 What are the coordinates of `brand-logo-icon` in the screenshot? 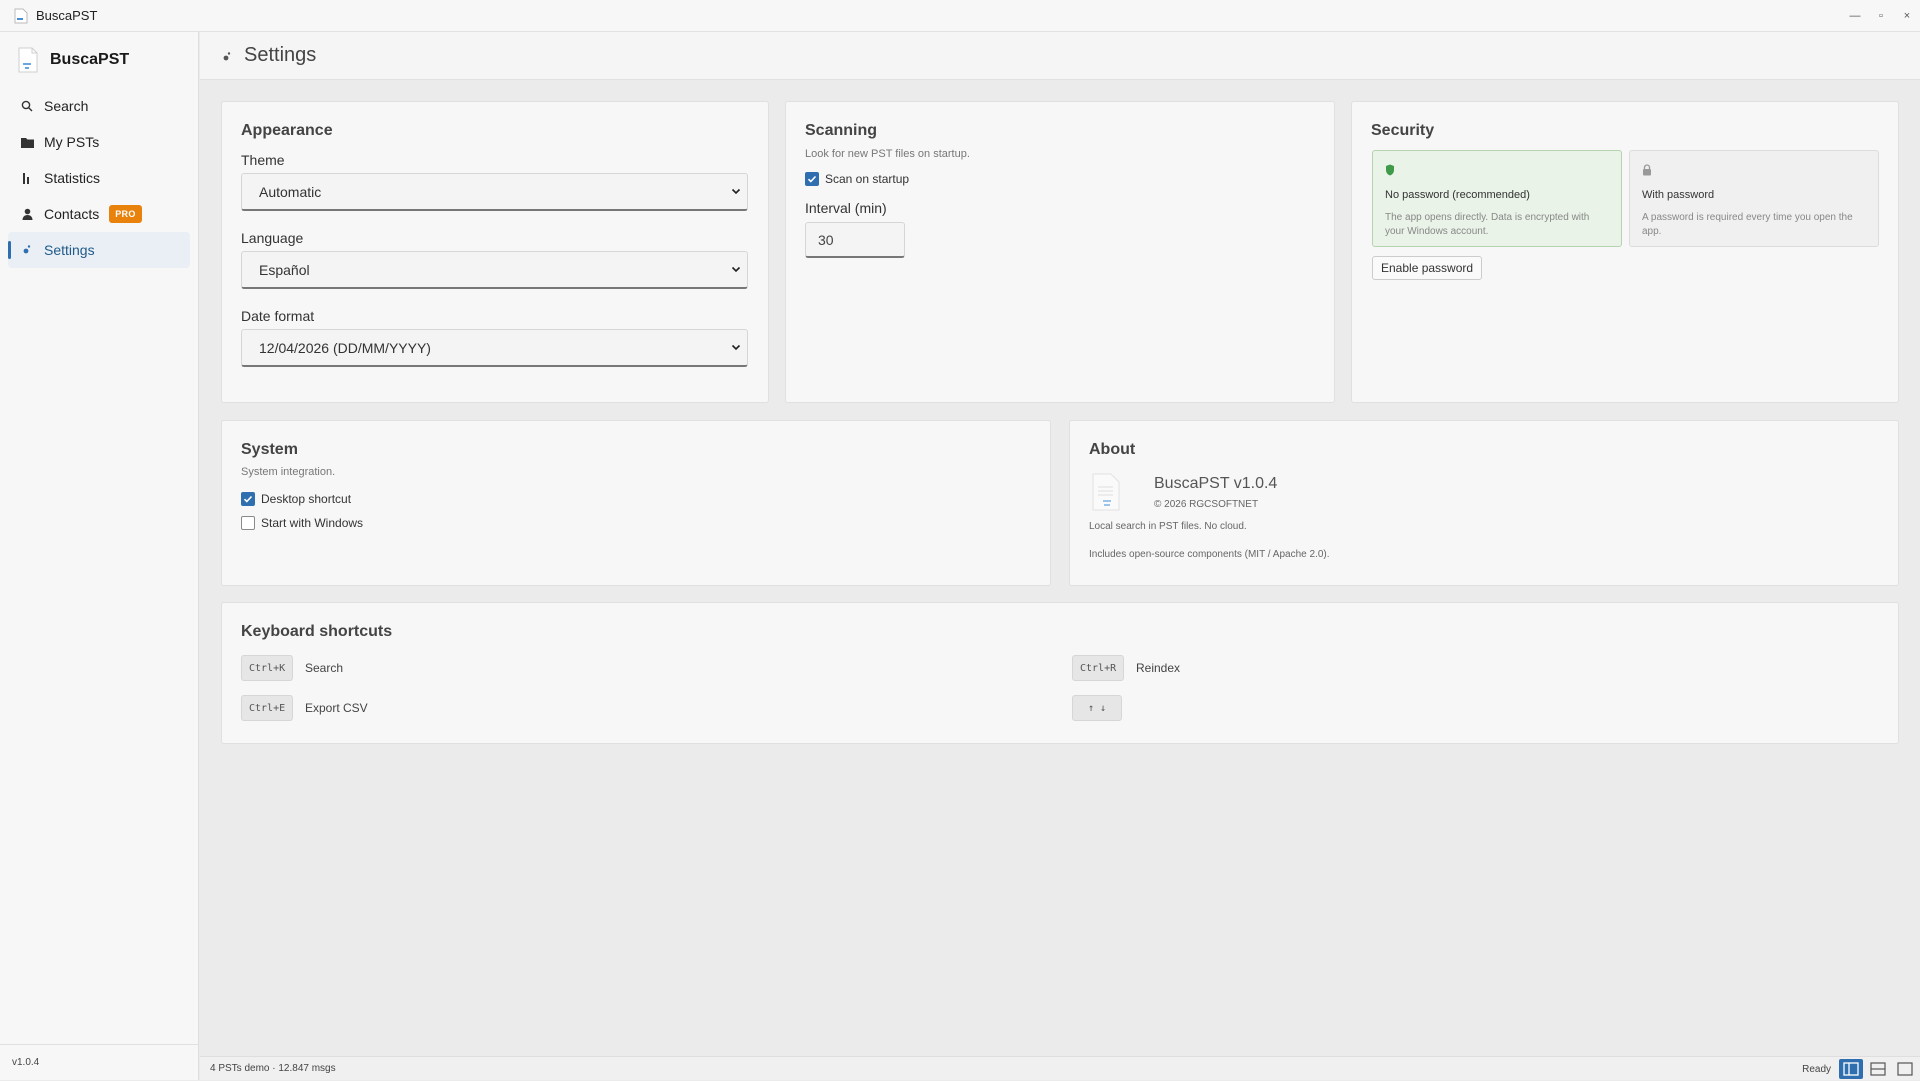 It's located at (28, 60).